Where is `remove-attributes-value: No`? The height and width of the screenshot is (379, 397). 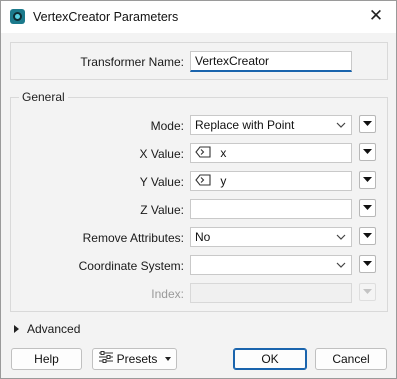 remove-attributes-value: No is located at coordinates (203, 237).